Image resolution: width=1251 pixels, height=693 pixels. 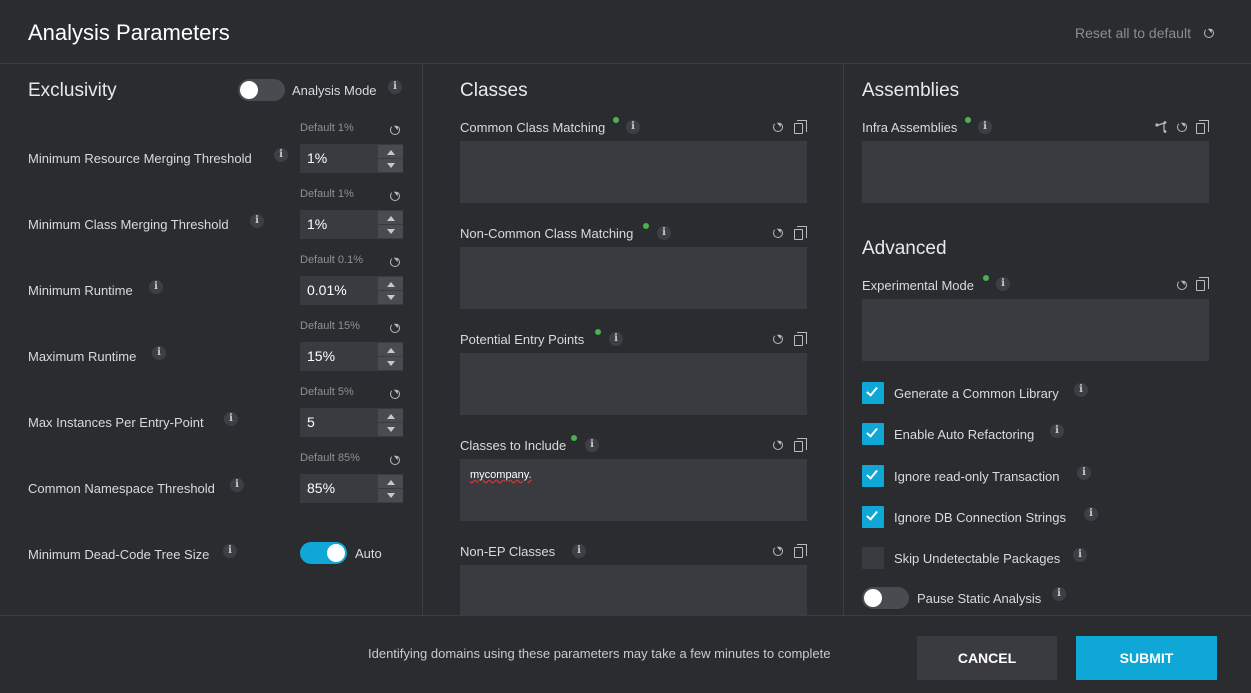 What do you see at coordinates (885, 598) in the screenshot?
I see `pause-static-analysis-toggle` at bounding box center [885, 598].